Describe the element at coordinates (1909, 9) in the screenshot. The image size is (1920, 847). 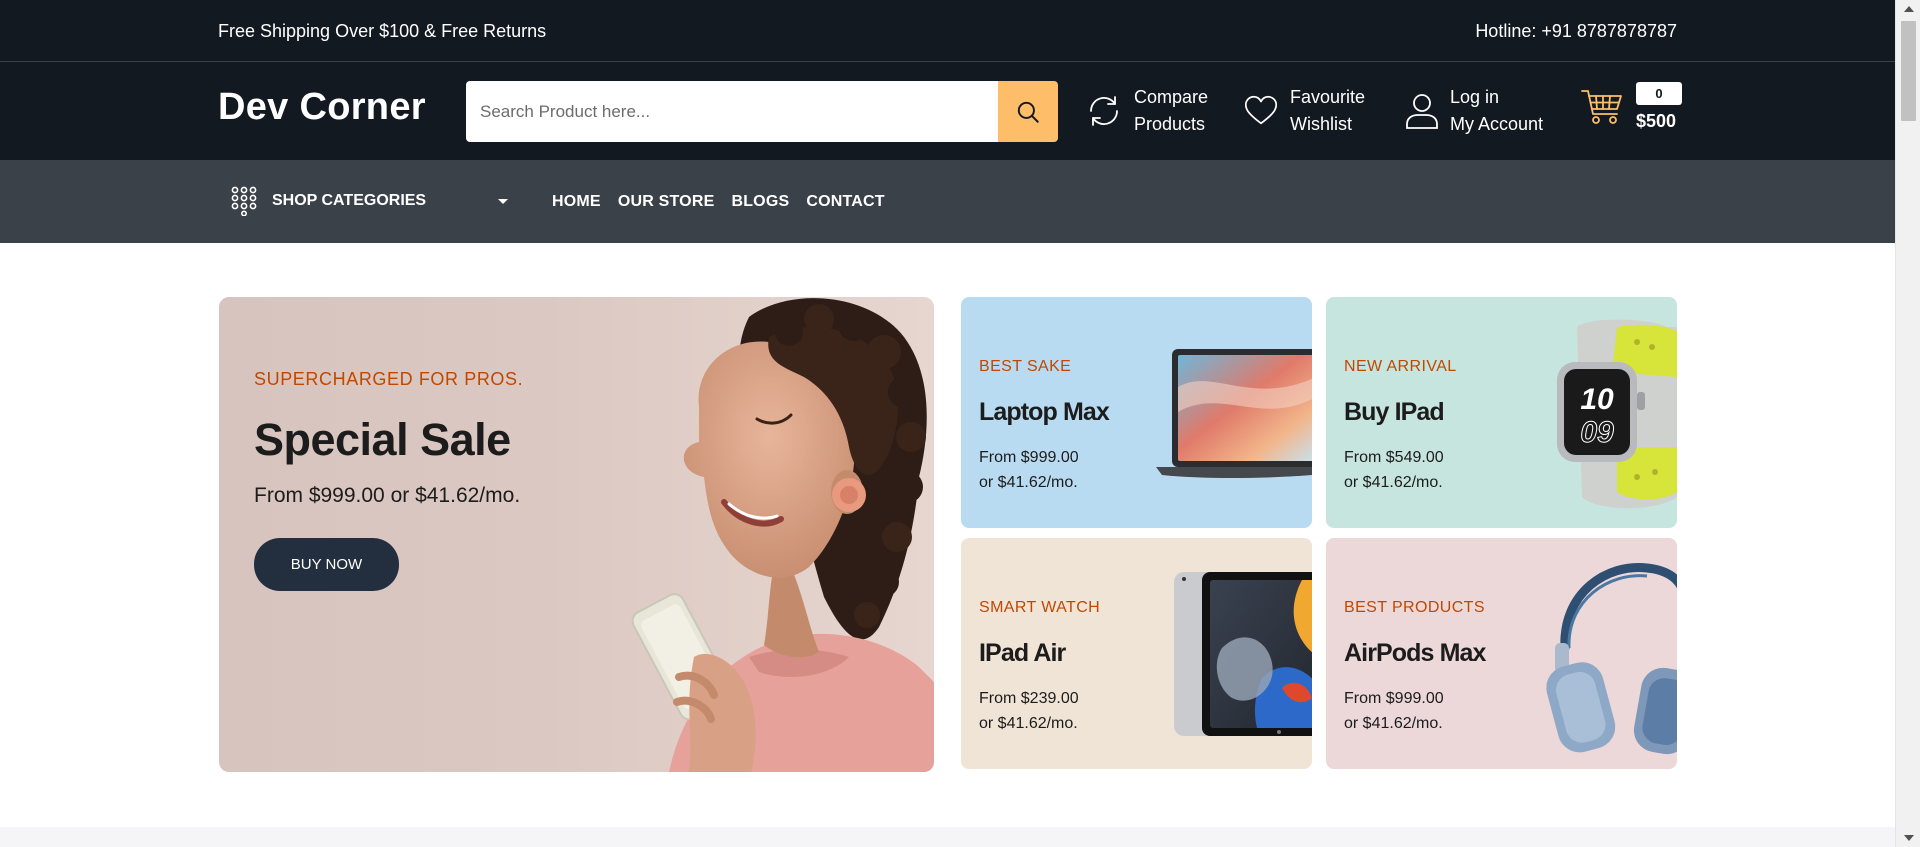
I see `scroll-up-arrow-icon` at that location.